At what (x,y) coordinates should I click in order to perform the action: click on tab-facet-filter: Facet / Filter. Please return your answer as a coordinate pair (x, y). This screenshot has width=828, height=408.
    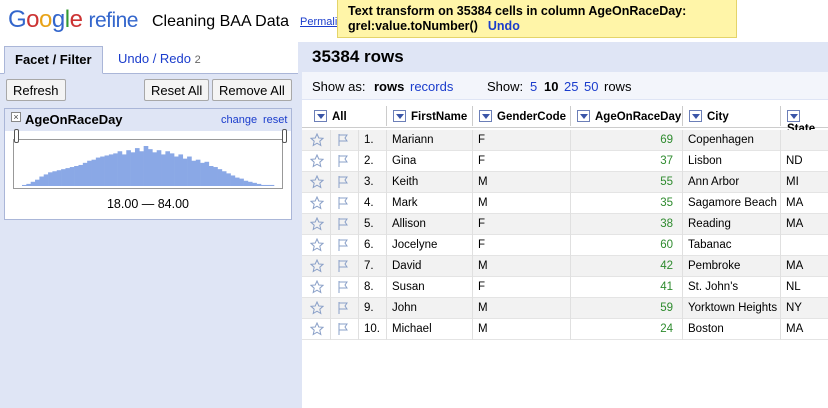
    Looking at the image, I should click on (53, 60).